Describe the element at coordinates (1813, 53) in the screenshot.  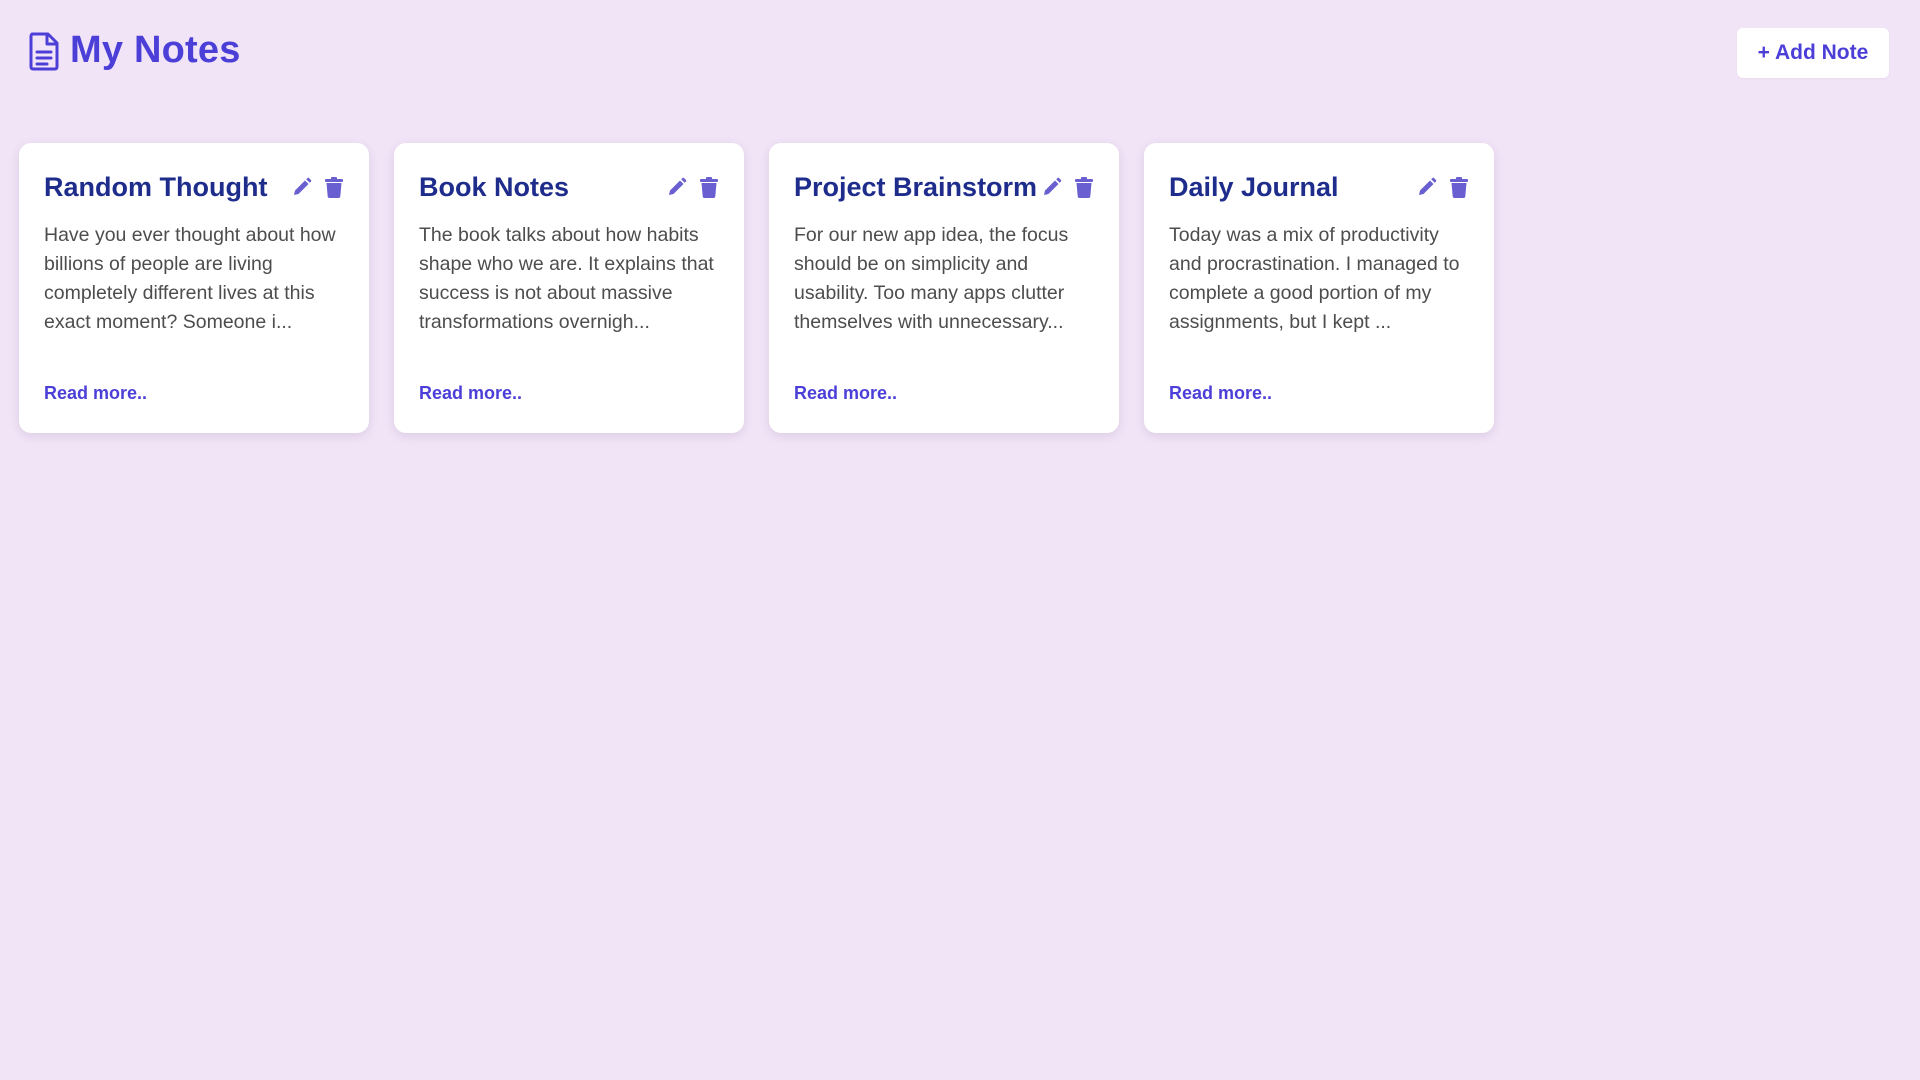
I see `add-note-button: + Add Note` at that location.